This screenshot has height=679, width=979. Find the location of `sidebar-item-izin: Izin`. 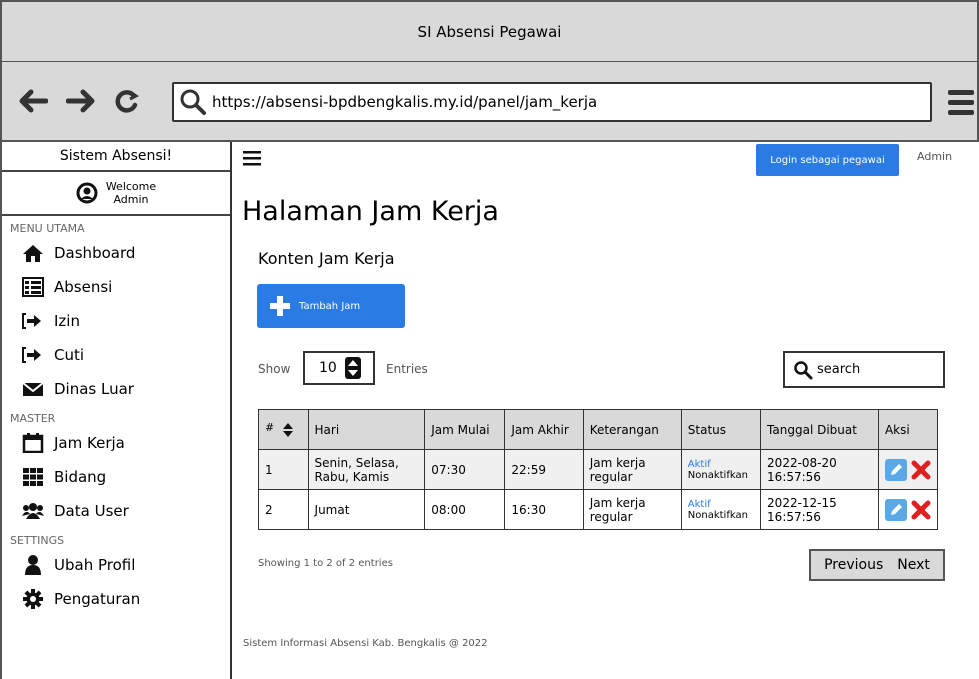

sidebar-item-izin: Izin is located at coordinates (116, 321).